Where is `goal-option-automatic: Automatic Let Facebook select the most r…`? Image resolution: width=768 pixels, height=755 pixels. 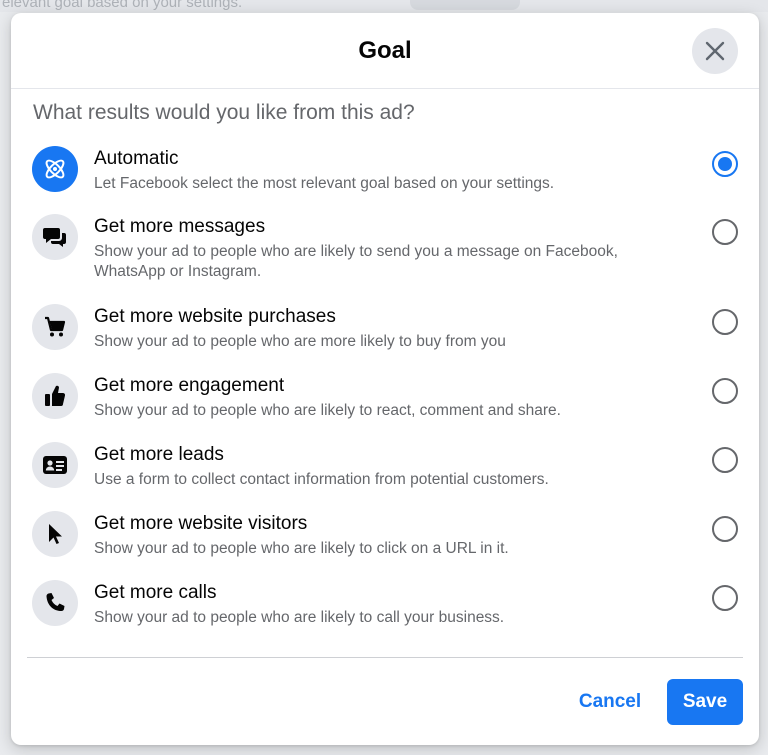 goal-option-automatic: Automatic Let Facebook select the most r… is located at coordinates (385, 173).